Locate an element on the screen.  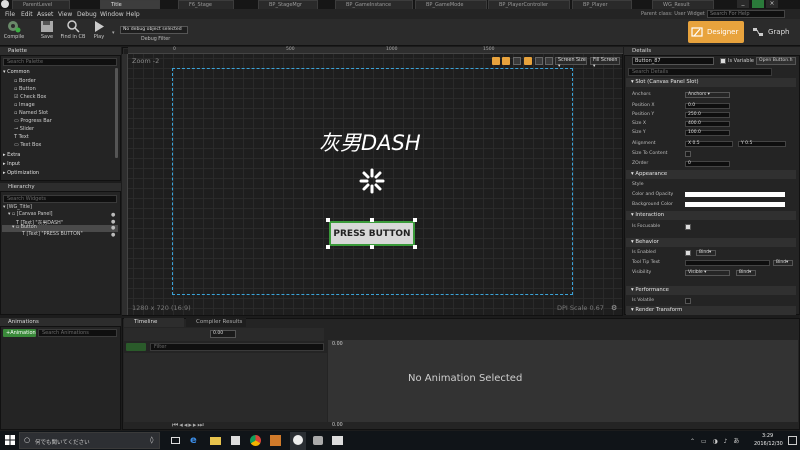
help-search-input: Search For Help is located at coordinates (746, 14).